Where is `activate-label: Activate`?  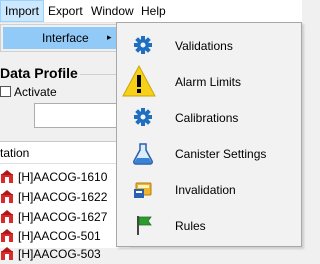 activate-label: Activate is located at coordinates (35, 92).